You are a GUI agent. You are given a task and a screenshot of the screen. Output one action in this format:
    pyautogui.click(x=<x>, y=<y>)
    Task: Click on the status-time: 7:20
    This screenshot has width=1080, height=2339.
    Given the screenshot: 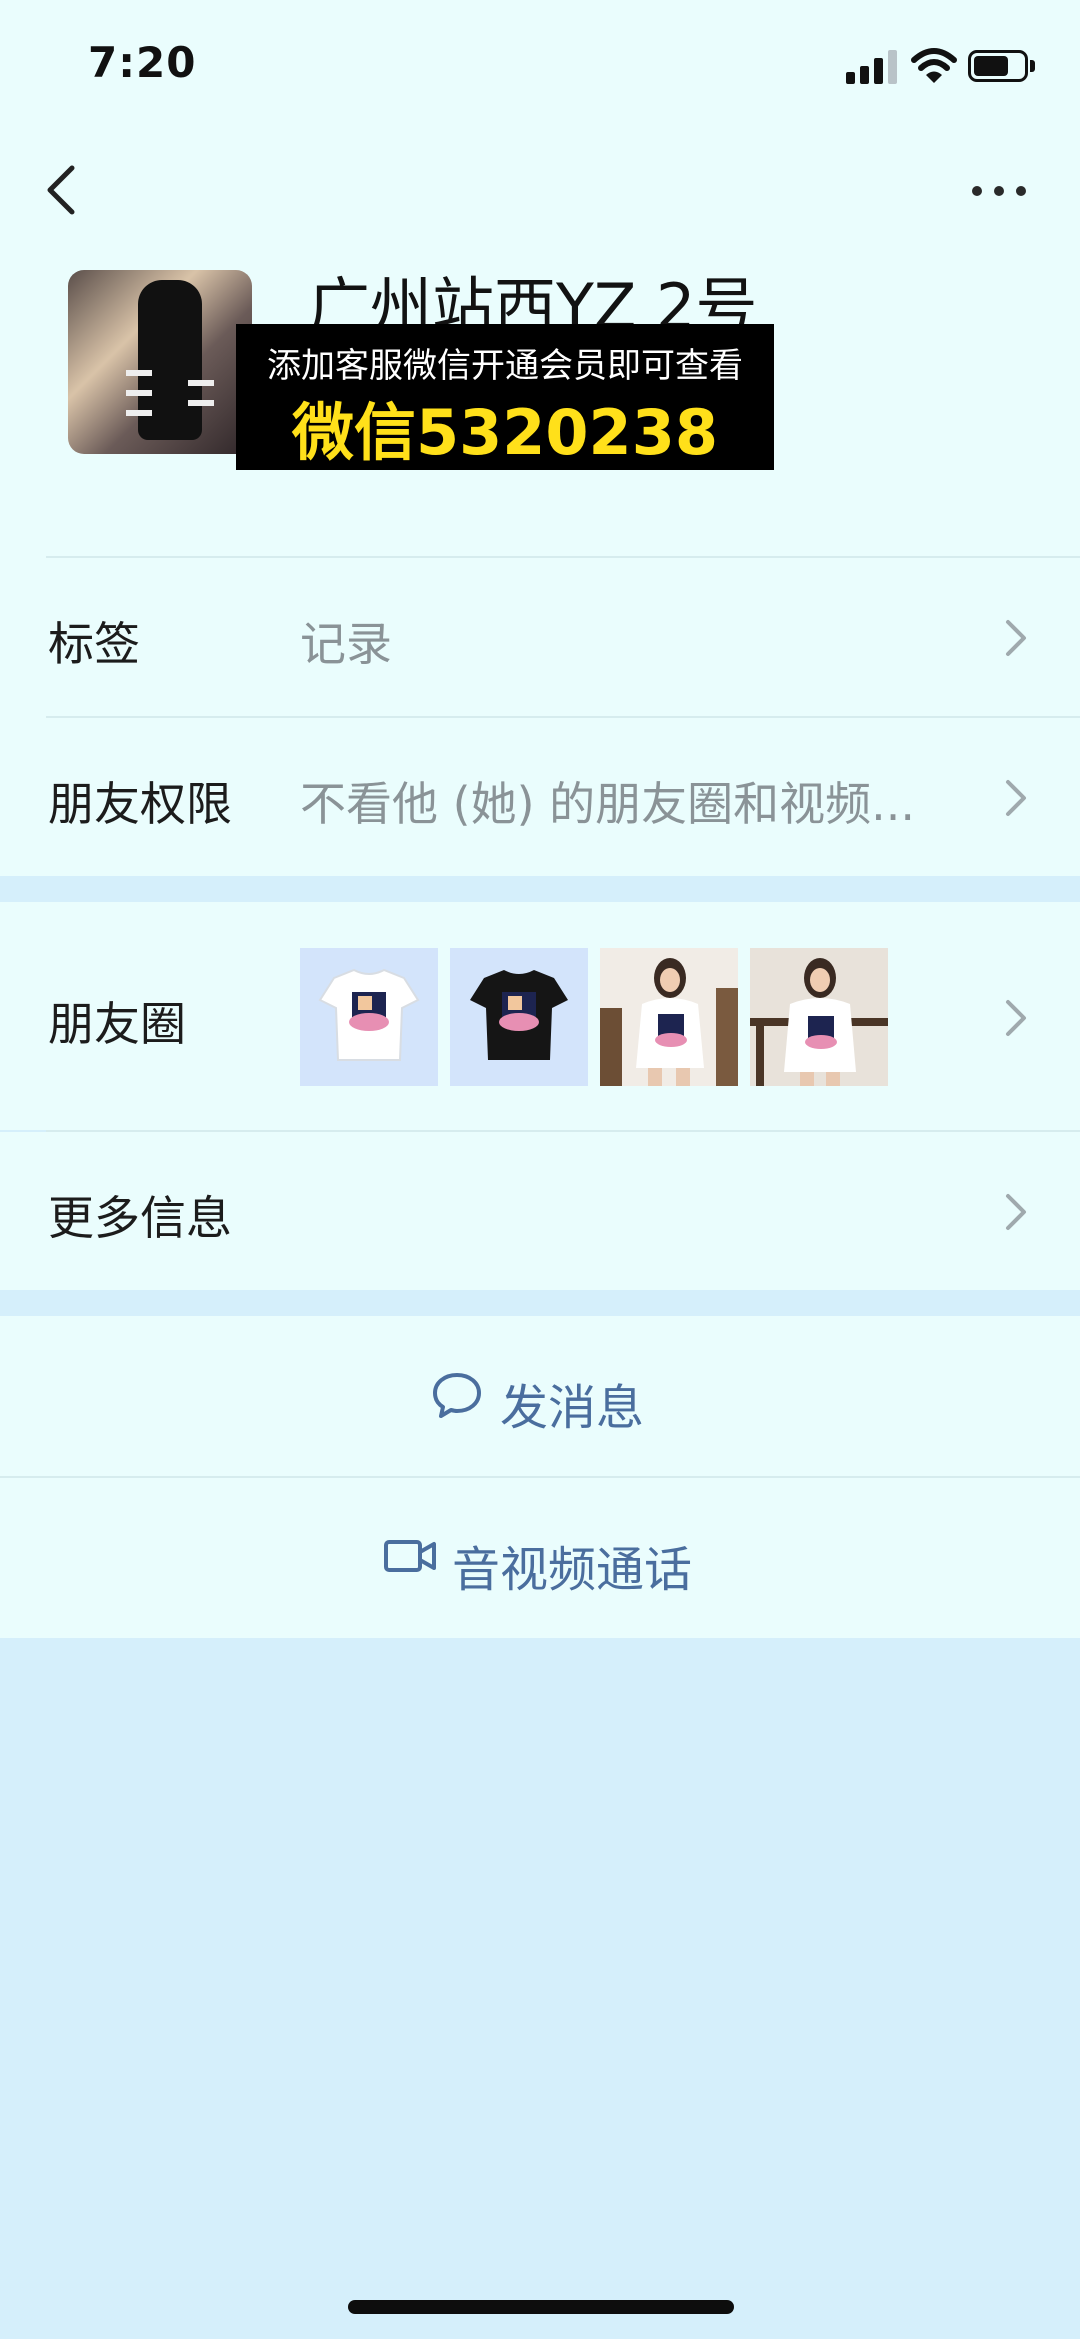 What is the action you would take?
    pyautogui.click(x=142, y=62)
    